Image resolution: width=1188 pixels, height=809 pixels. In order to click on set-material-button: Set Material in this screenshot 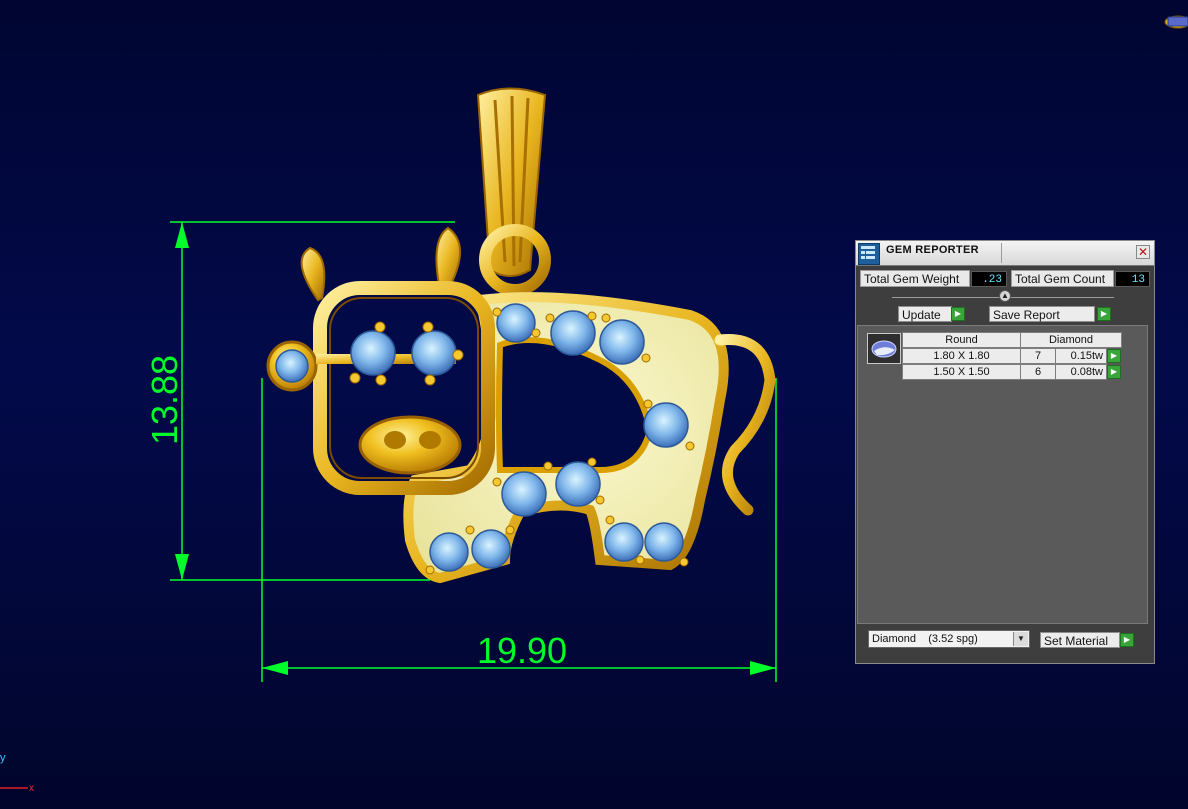, I will do `click(1080, 640)`.